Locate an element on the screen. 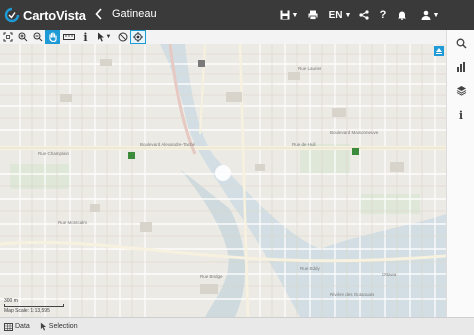 This screenshot has height=335, width=474. data-tab: Data is located at coordinates (17, 326).